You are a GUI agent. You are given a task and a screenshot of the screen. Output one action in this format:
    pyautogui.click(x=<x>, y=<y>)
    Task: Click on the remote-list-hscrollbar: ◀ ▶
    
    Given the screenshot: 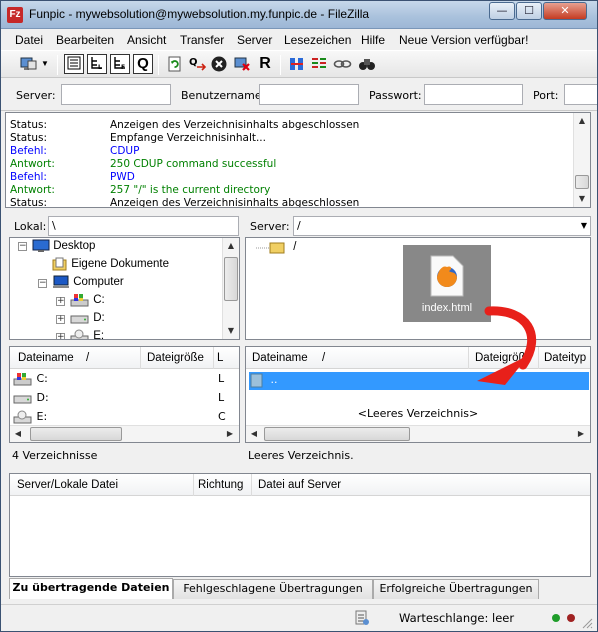 What is the action you would take?
    pyautogui.click(x=418, y=433)
    